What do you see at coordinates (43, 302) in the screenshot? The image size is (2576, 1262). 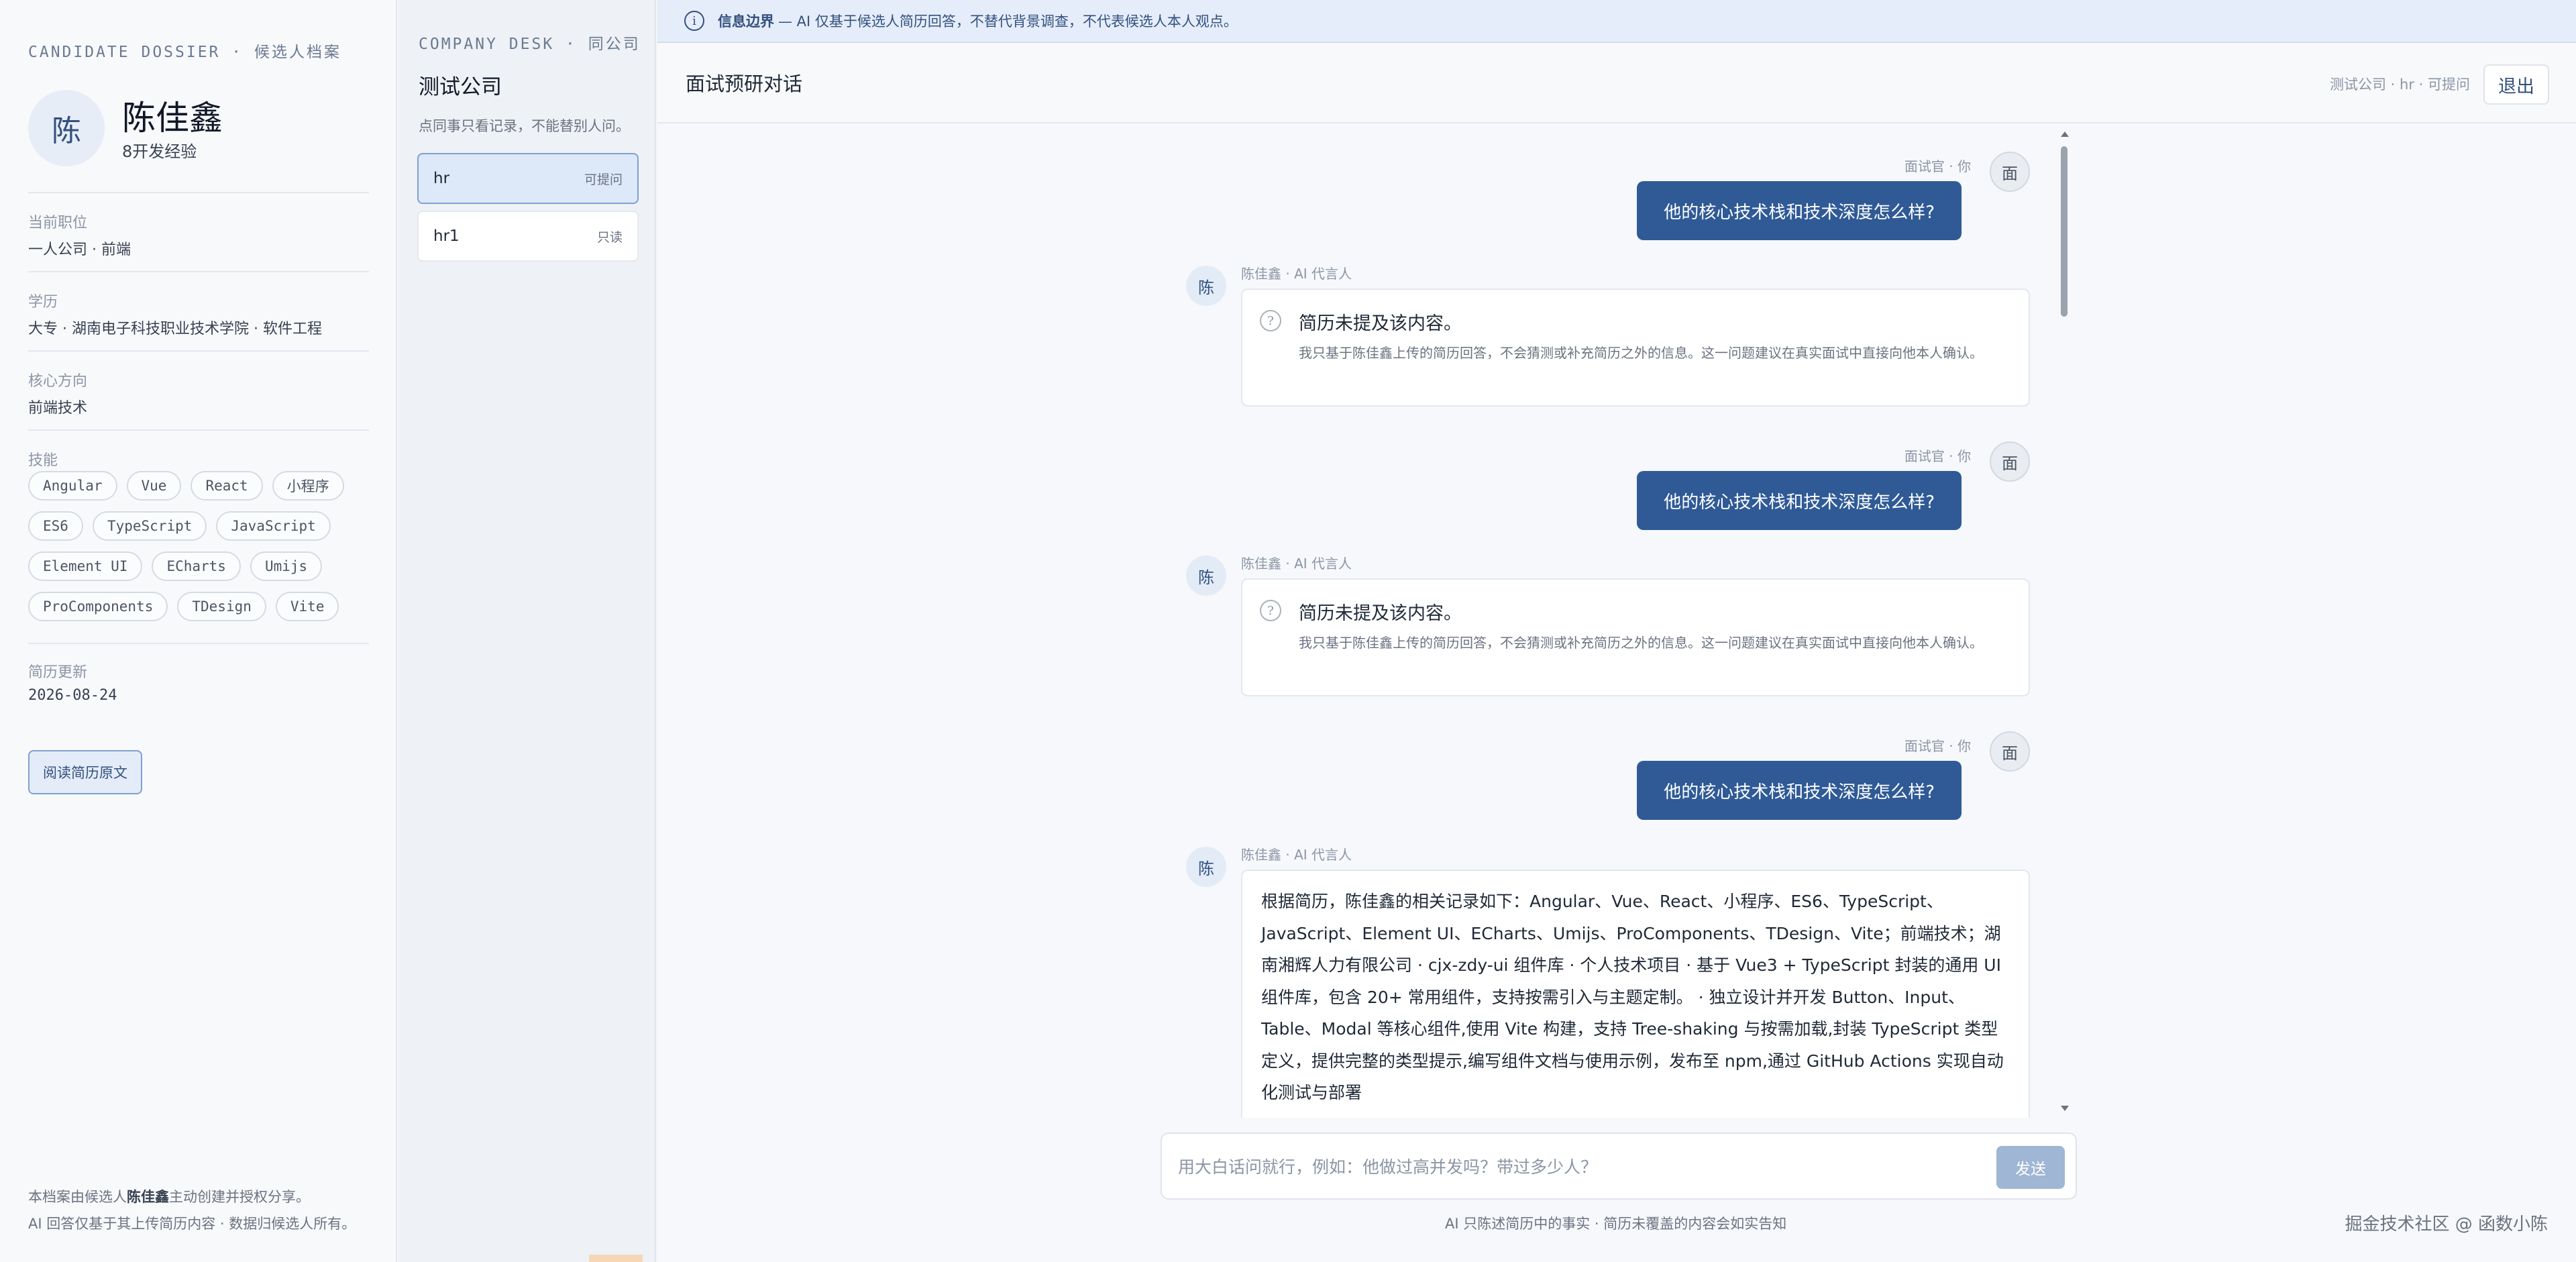 I see `education-label: 学历` at bounding box center [43, 302].